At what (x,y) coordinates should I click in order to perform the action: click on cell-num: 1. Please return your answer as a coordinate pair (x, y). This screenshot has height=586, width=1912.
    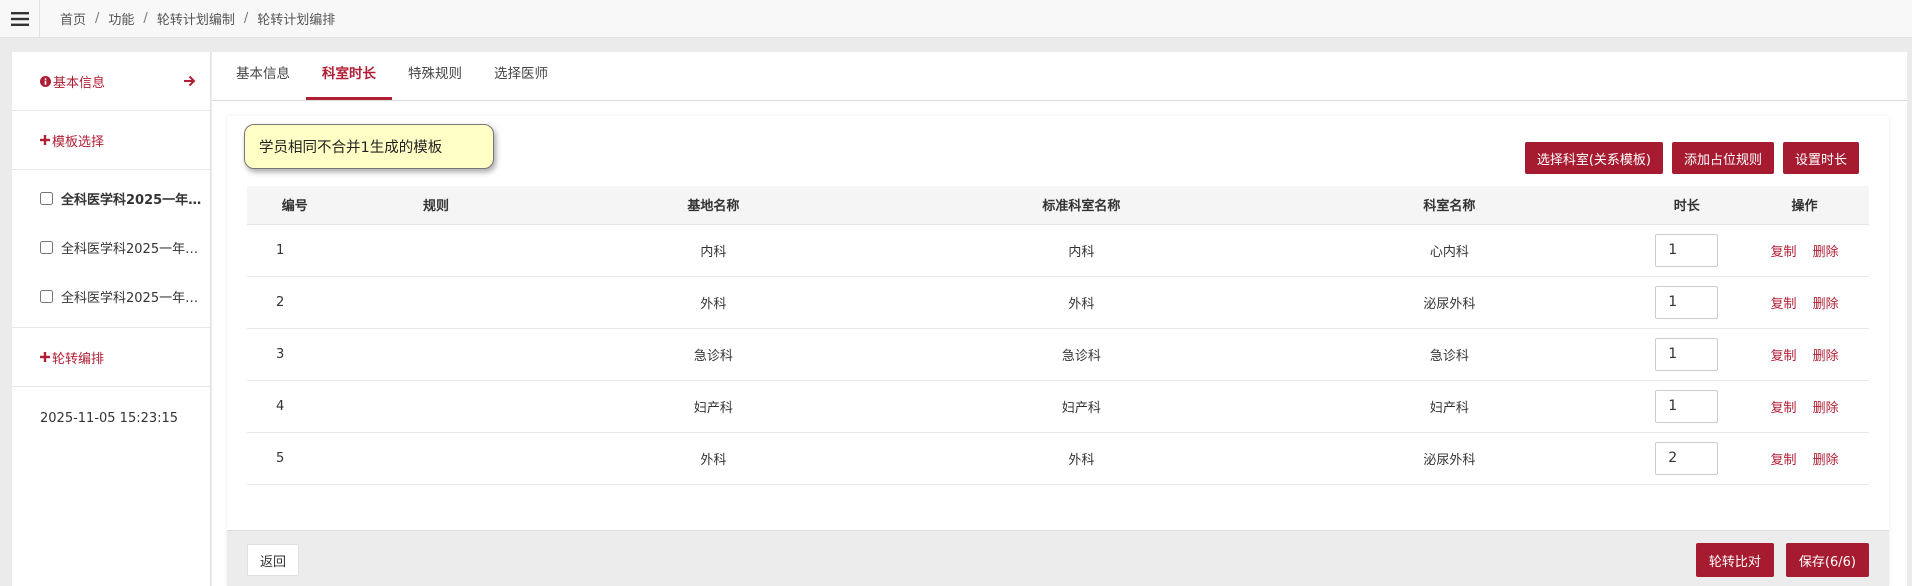
    Looking at the image, I should click on (295, 250).